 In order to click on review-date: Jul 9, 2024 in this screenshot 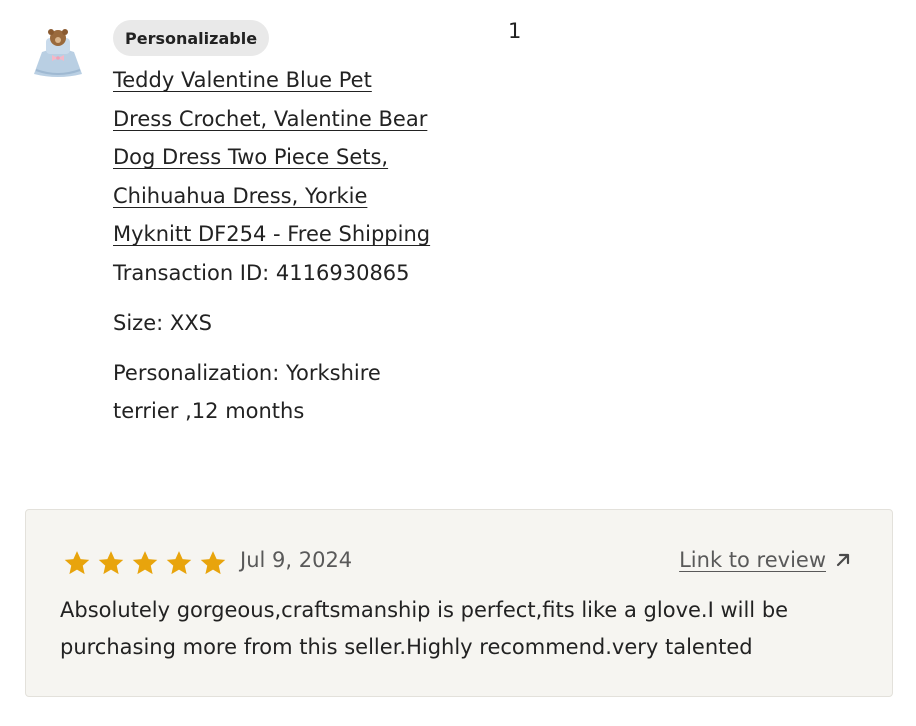, I will do `click(296, 560)`.